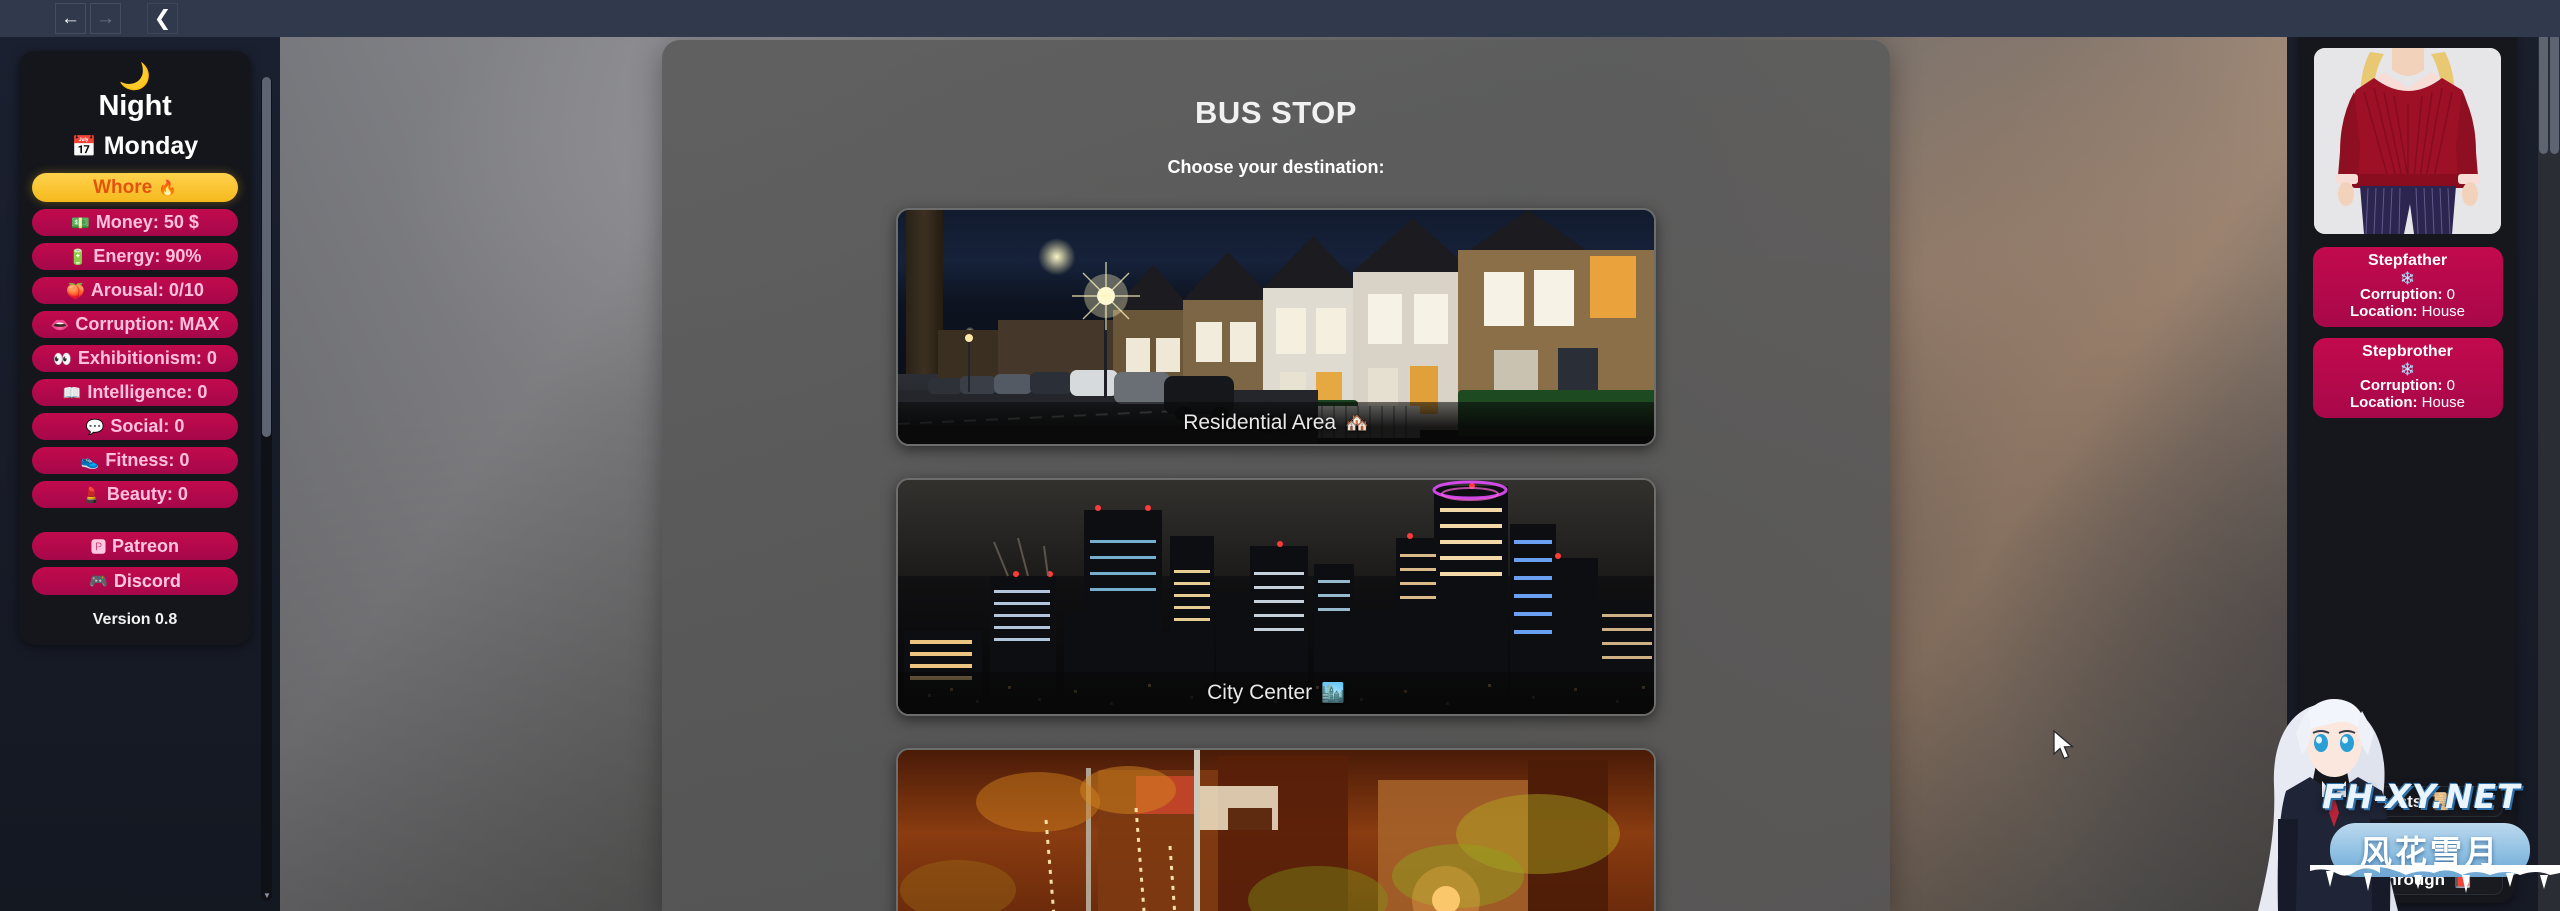 The image size is (2560, 911). I want to click on chevron-left-icon: ❮, so click(162, 18).